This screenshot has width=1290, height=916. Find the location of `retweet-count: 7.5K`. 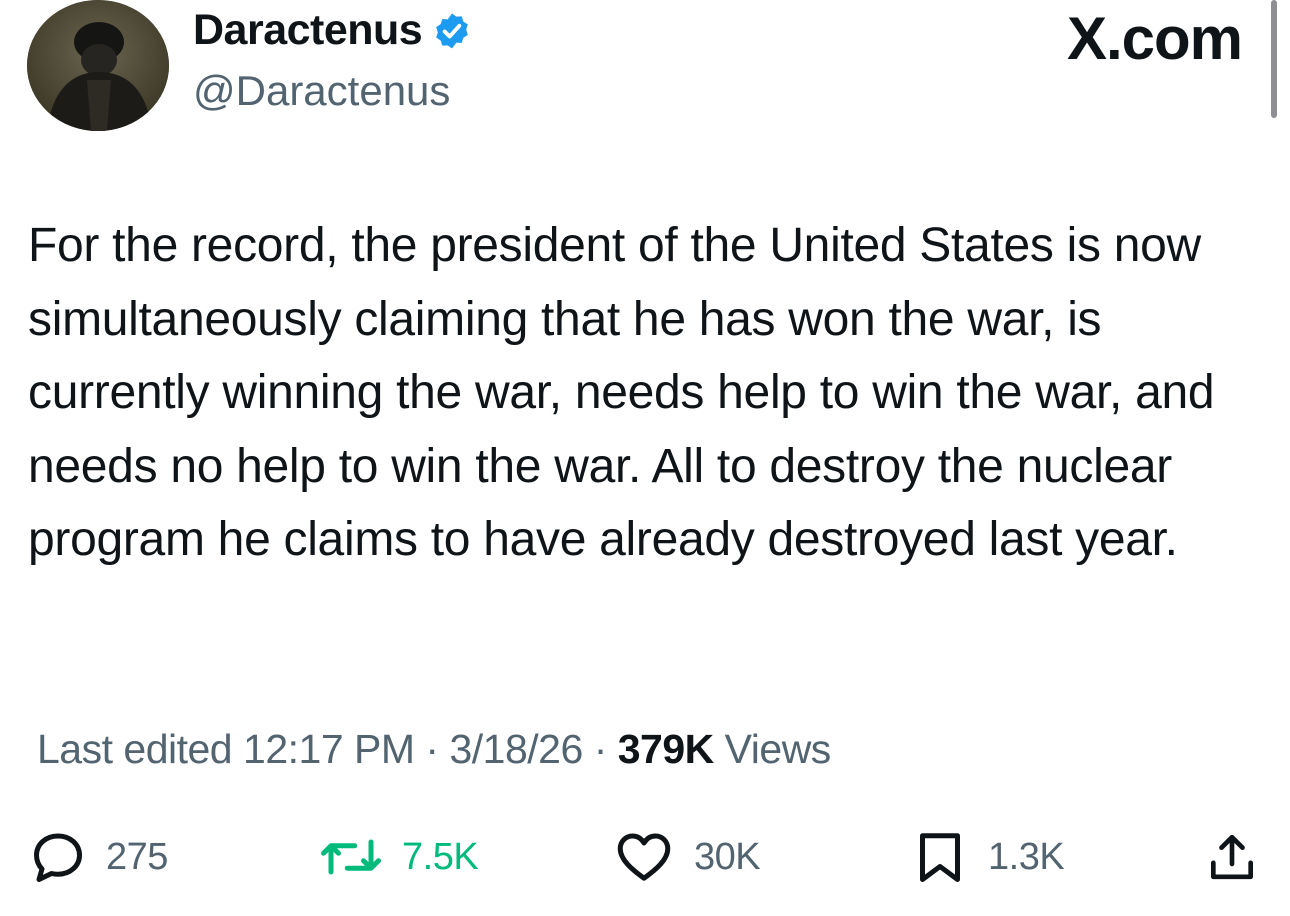

retweet-count: 7.5K is located at coordinates (440, 856).